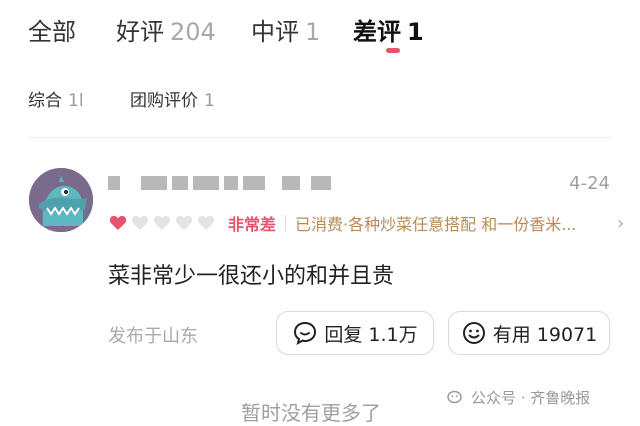 The height and width of the screenshot is (426, 640). What do you see at coordinates (545, 334) in the screenshot?
I see `useful-label: 有用 19071` at bounding box center [545, 334].